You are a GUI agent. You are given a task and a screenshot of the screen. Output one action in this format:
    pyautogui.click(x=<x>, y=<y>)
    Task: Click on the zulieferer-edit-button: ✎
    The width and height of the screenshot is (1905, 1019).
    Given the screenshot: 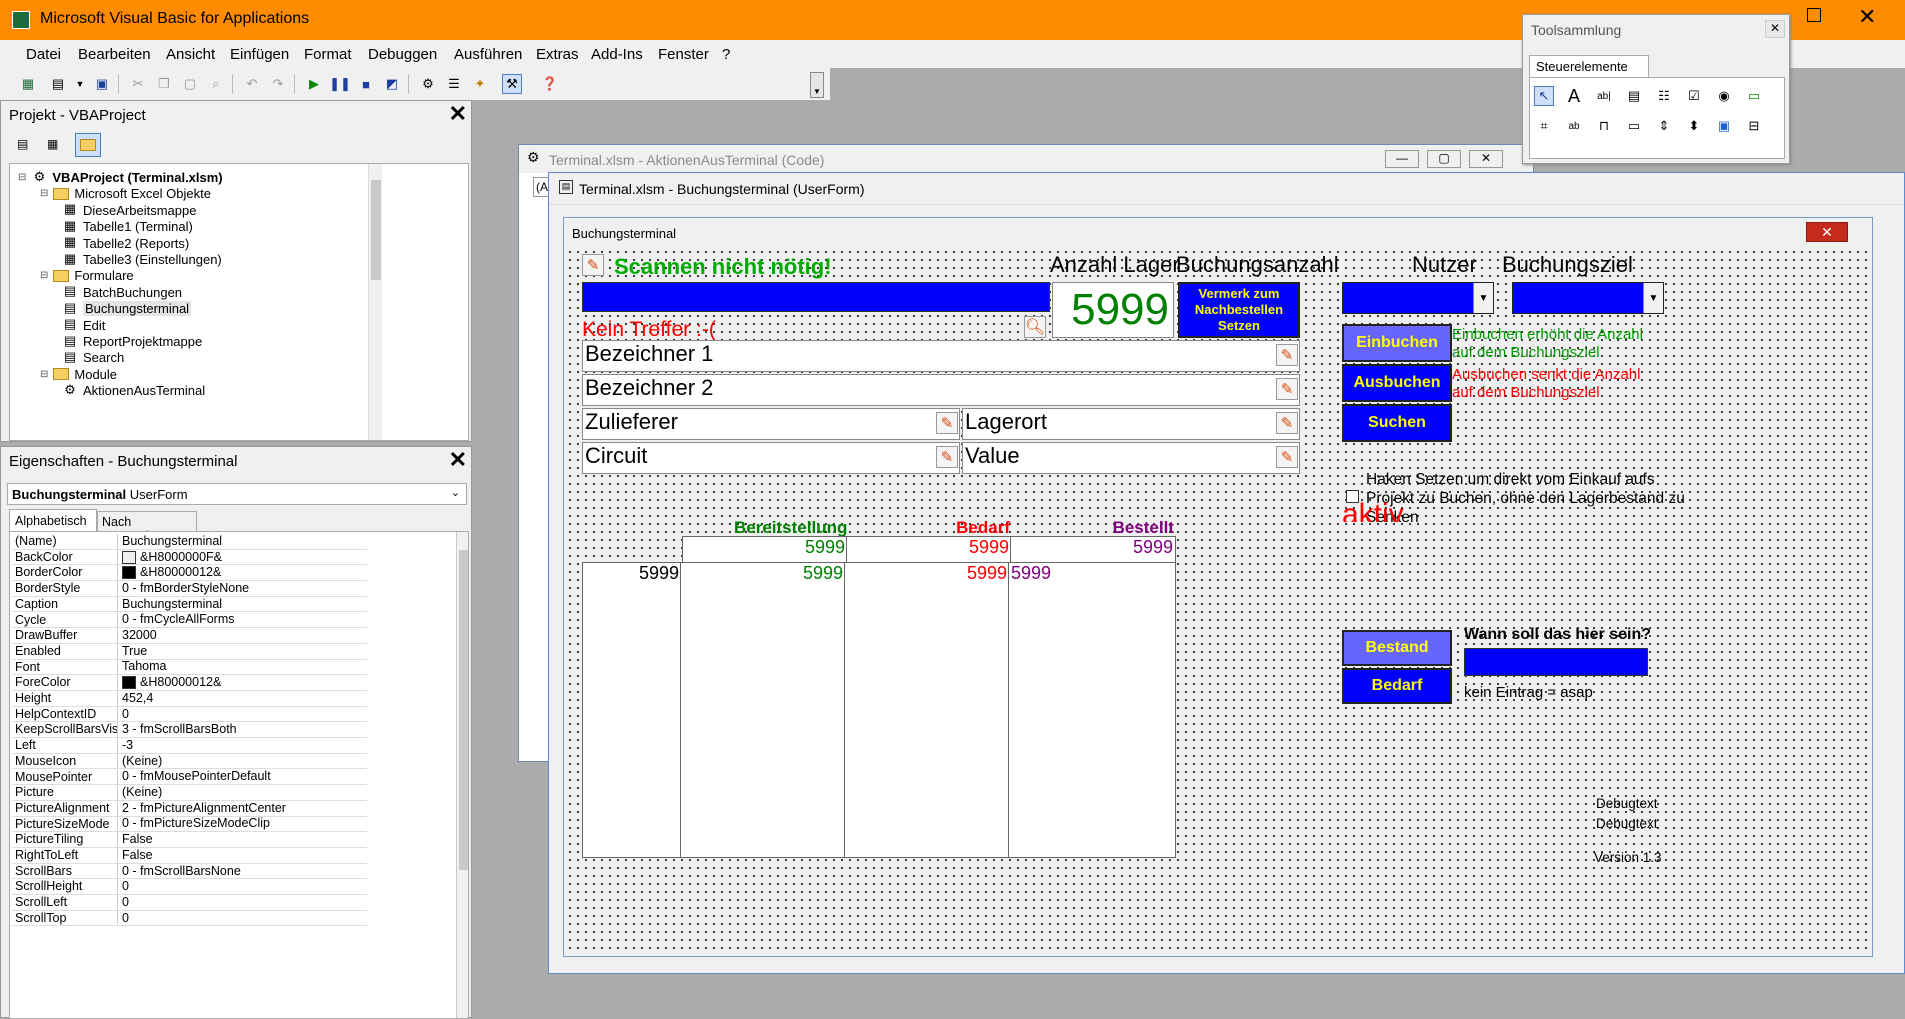 What is the action you would take?
    pyautogui.click(x=947, y=423)
    